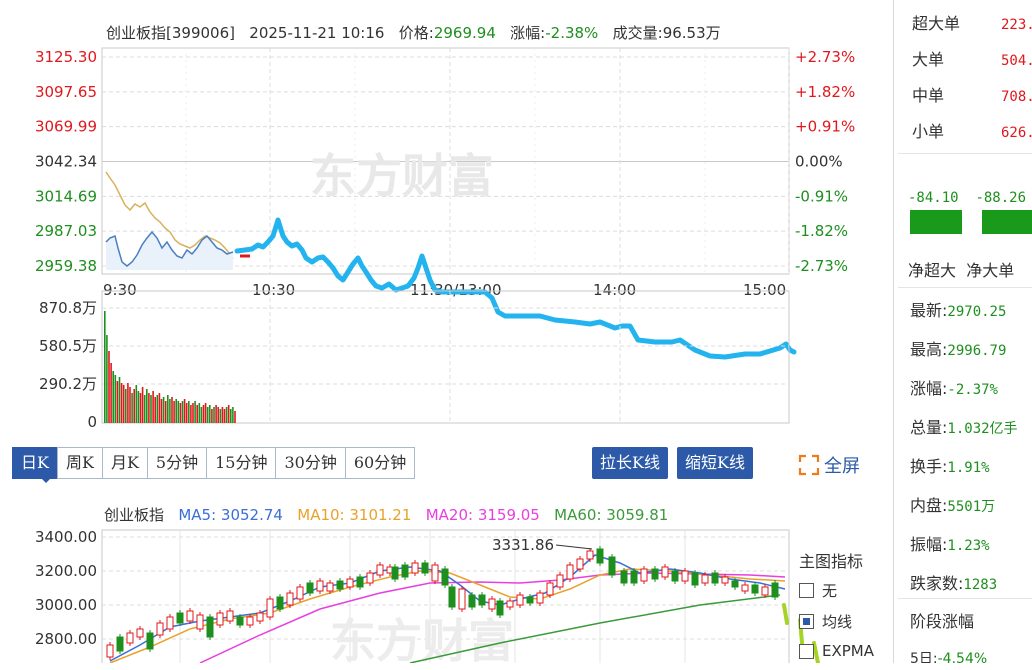  I want to click on volume-tick-label: 0, so click(92, 422).